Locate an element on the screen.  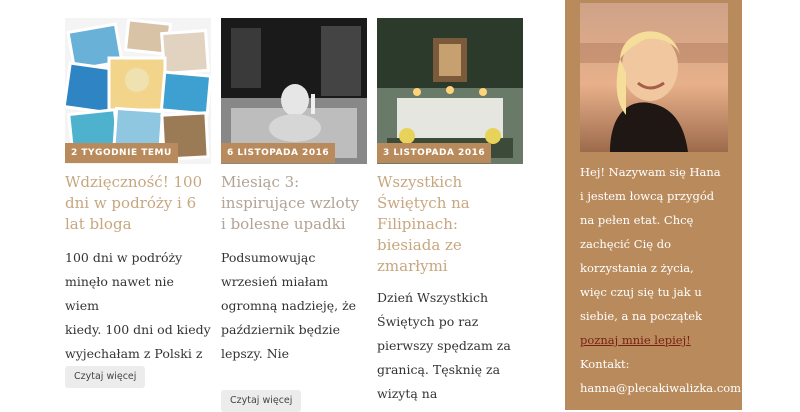
contact-label: Kontakt: is located at coordinates (605, 364).